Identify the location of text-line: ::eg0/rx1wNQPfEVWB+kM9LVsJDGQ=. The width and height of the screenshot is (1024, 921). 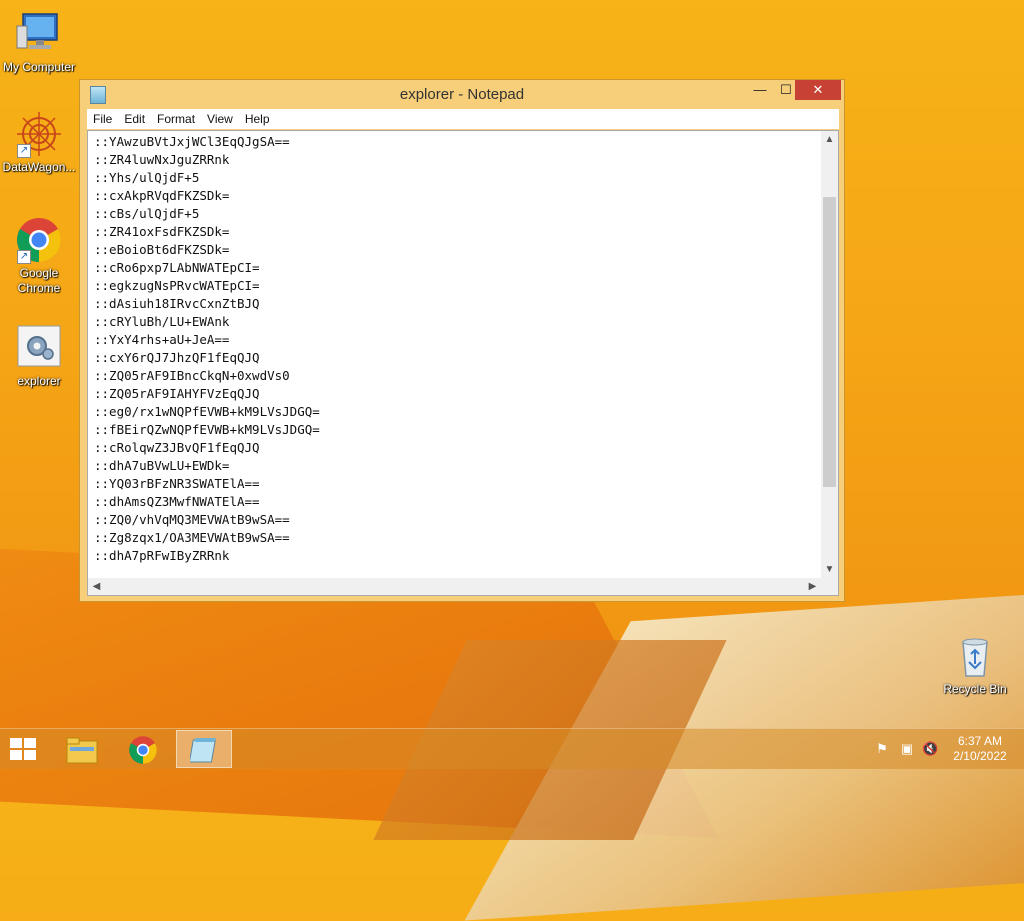
(454, 412).